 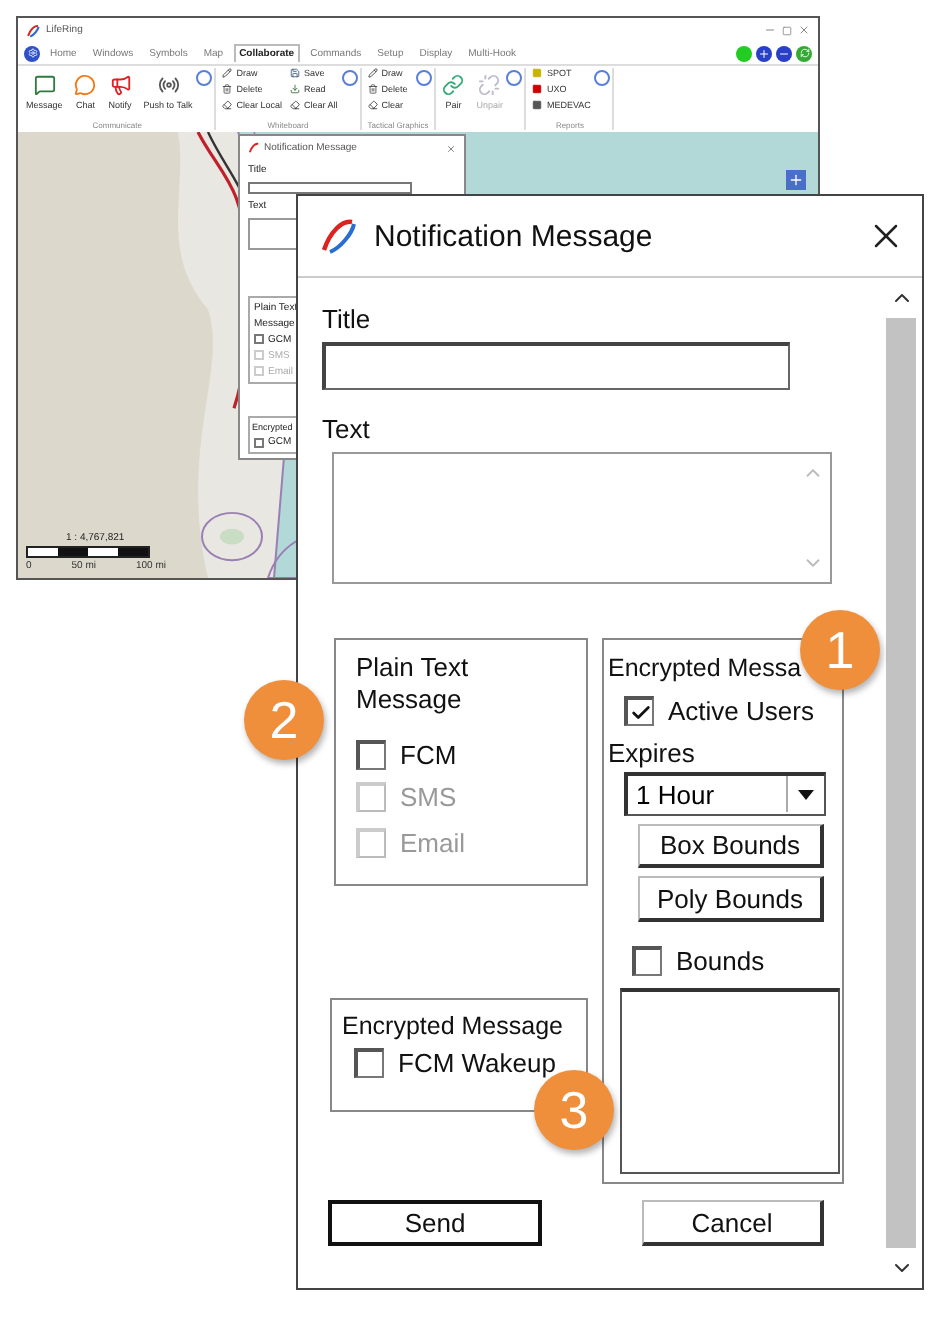 I want to click on group-title: Encrypted Messa, so click(x=706, y=668).